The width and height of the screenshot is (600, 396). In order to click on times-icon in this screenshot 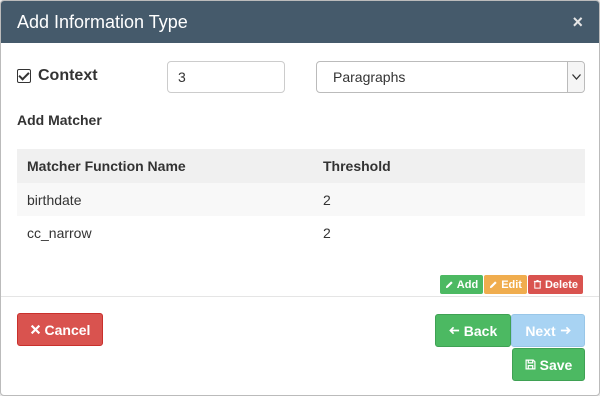, I will do `click(35, 329)`.